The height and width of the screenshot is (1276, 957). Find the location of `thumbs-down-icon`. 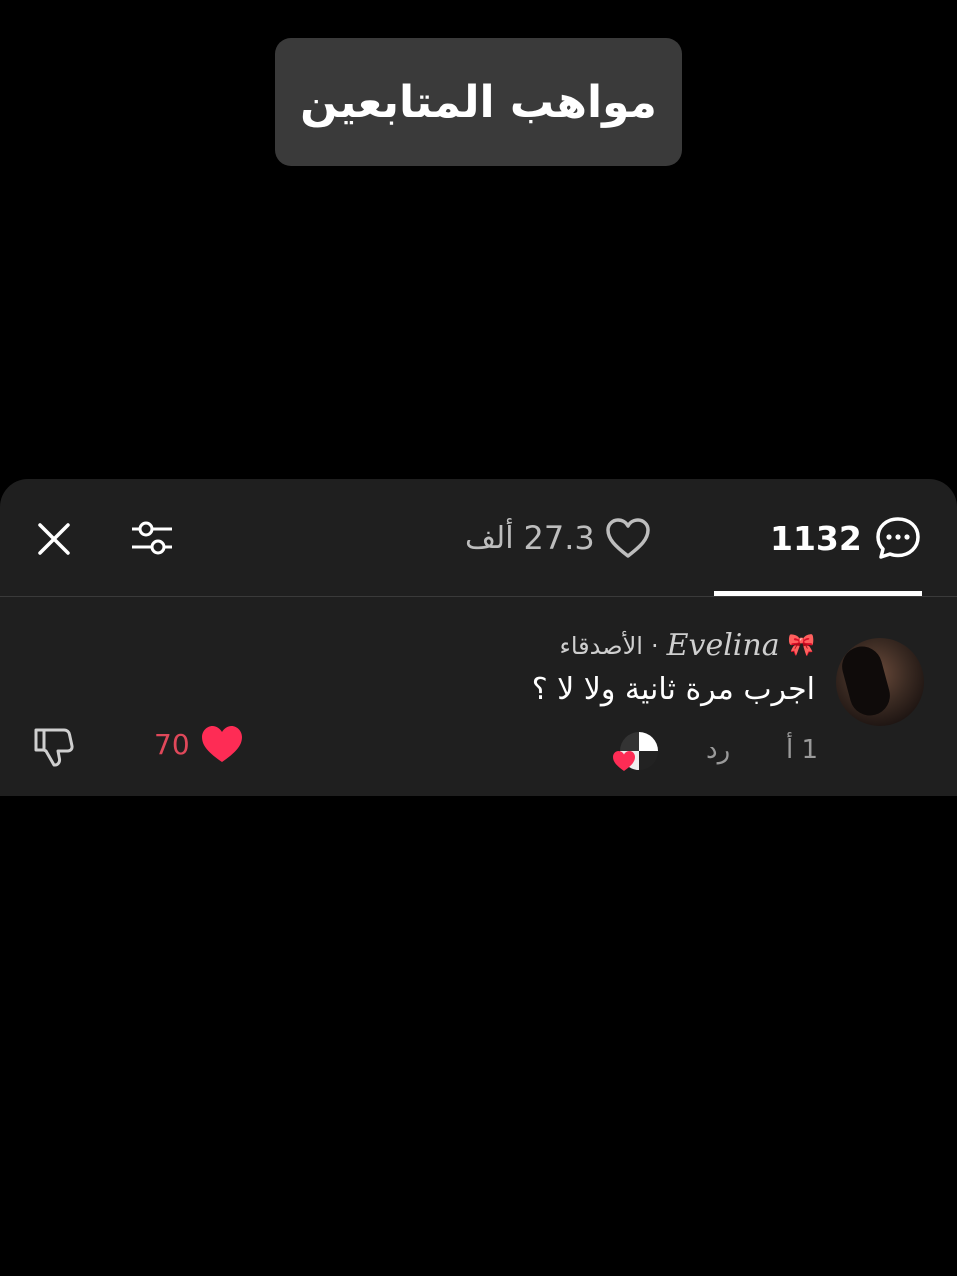

thumbs-down-icon is located at coordinates (54, 747).